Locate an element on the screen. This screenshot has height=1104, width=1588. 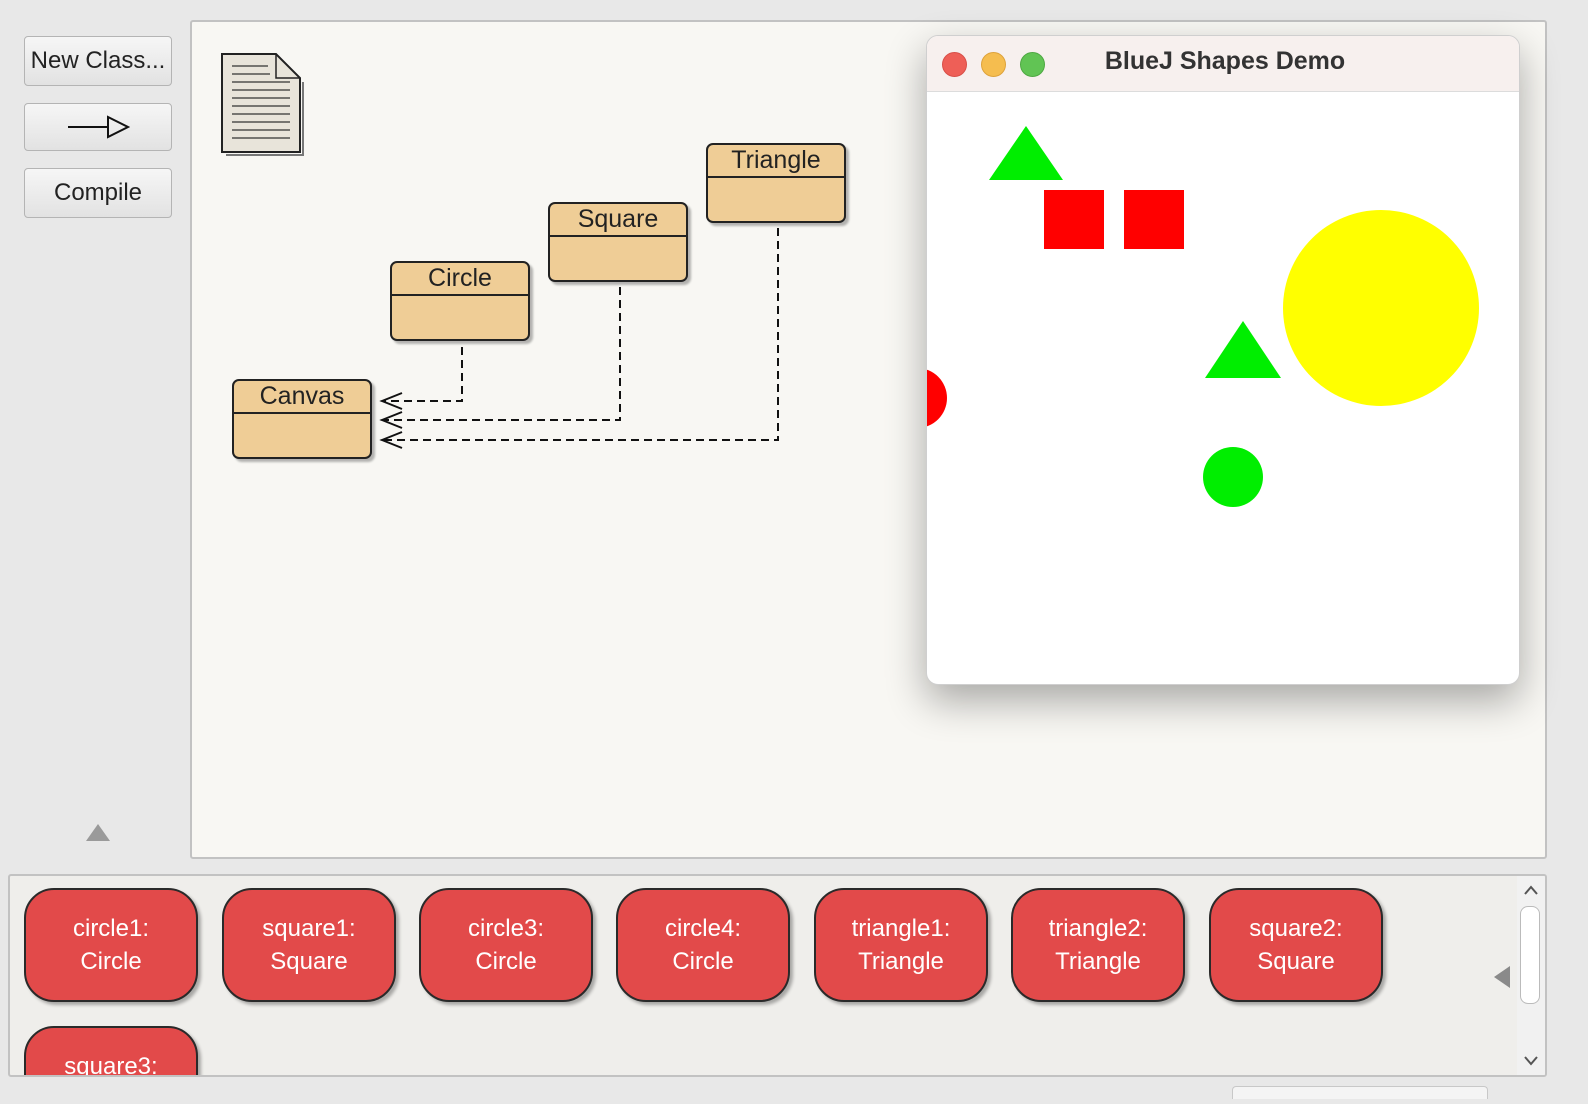
compile-button: Compile is located at coordinates (98, 193).